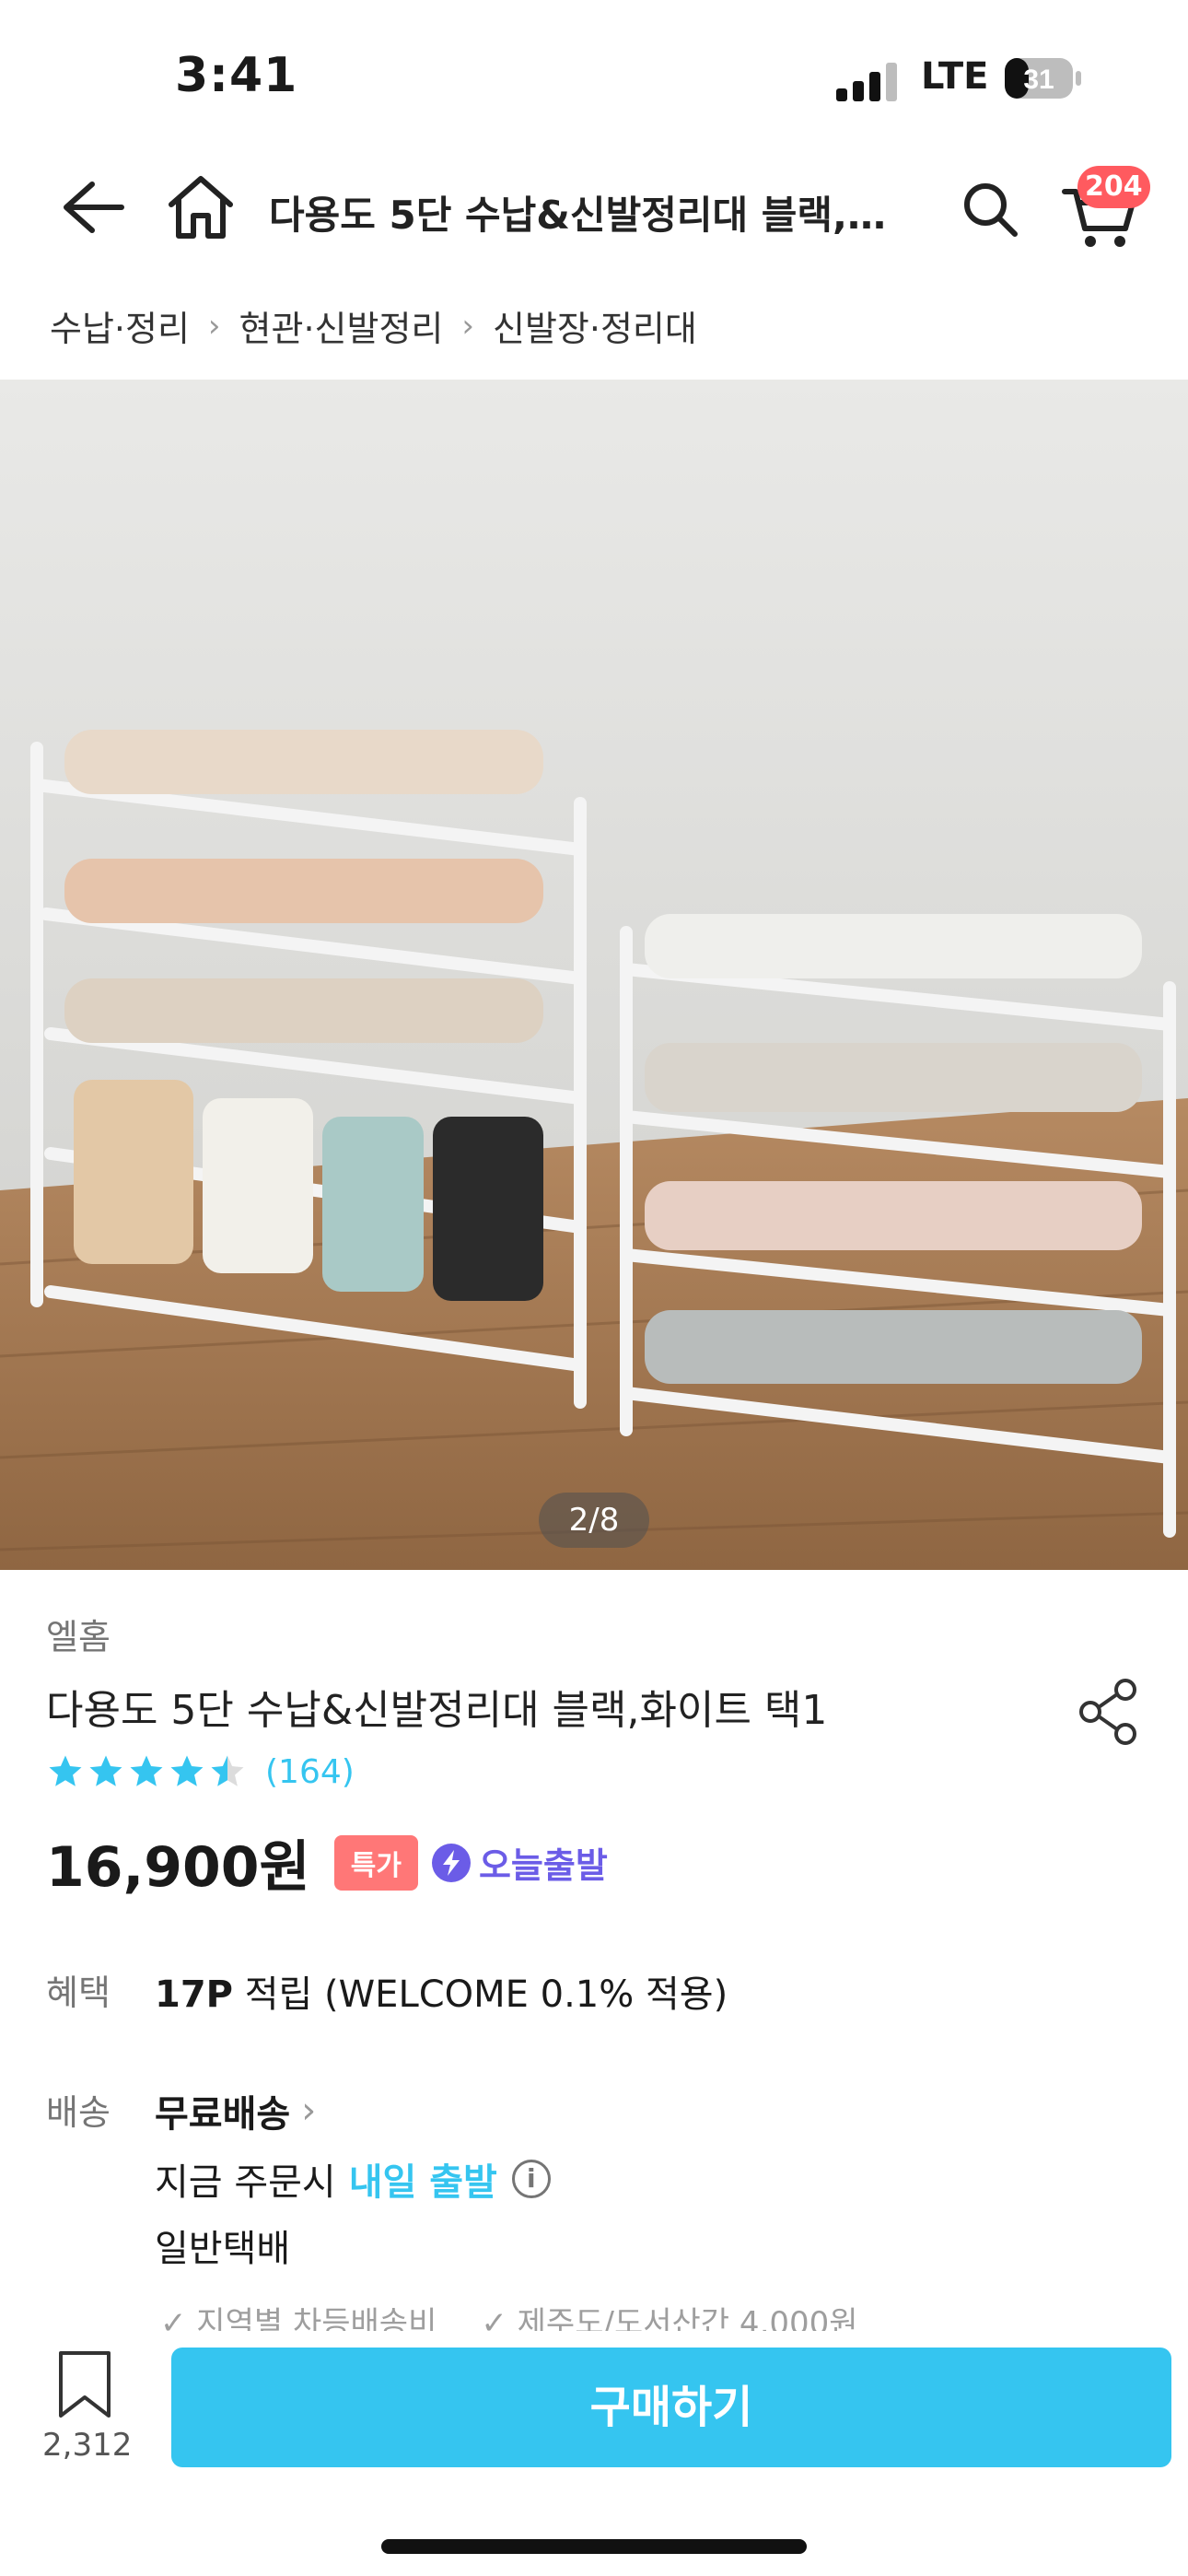 This screenshot has height=2576, width=1188. Describe the element at coordinates (201, 206) in the screenshot. I see `home-icon` at that location.